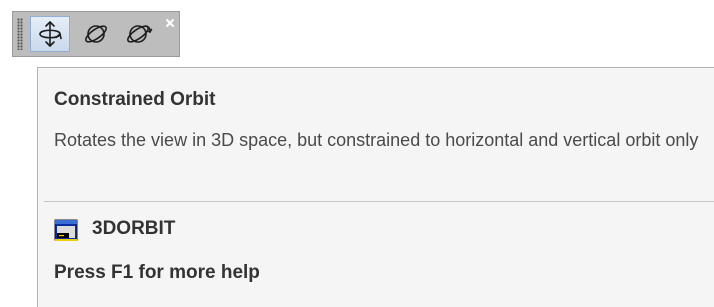 The image size is (714, 307). What do you see at coordinates (66, 230) in the screenshot?
I see `command-window-icon` at bounding box center [66, 230].